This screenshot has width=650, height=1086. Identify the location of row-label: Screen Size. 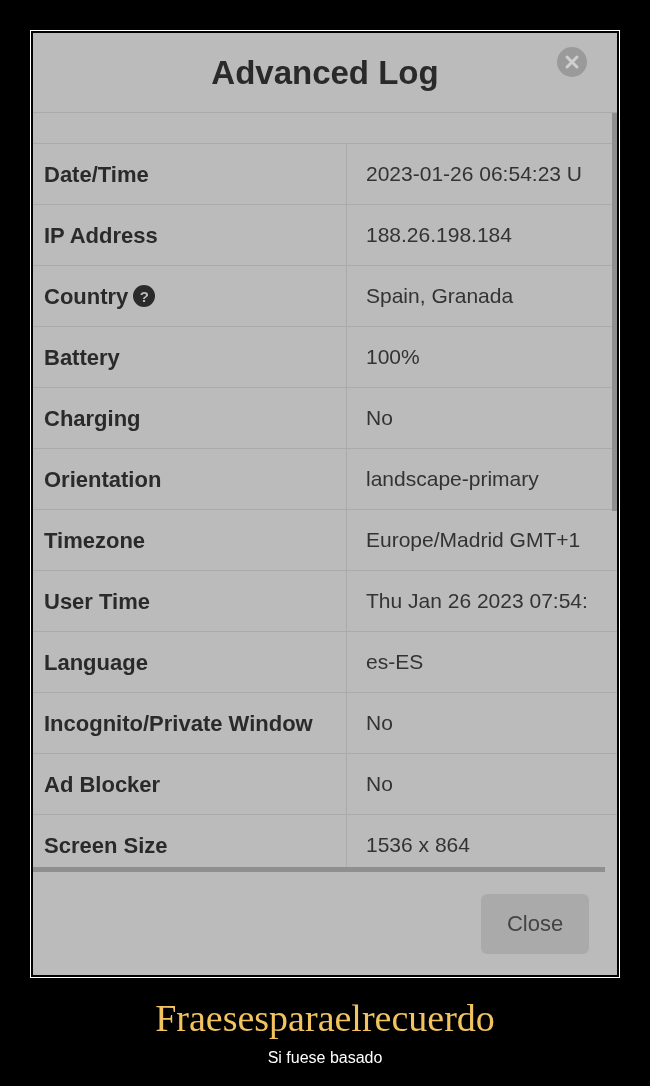
(106, 845).